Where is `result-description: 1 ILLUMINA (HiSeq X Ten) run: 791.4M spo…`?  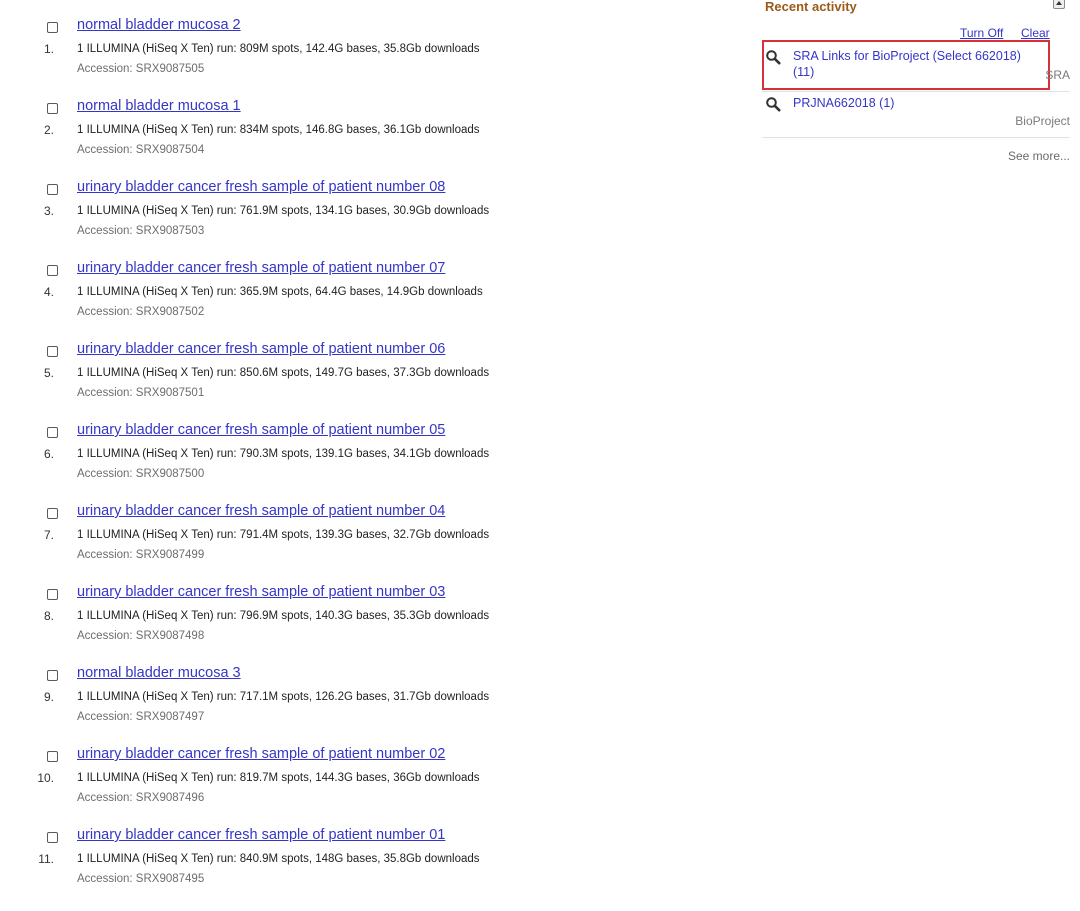
result-description: 1 ILLUMINA (HiSeq X Ten) run: 791.4M spo… is located at coordinates (283, 535).